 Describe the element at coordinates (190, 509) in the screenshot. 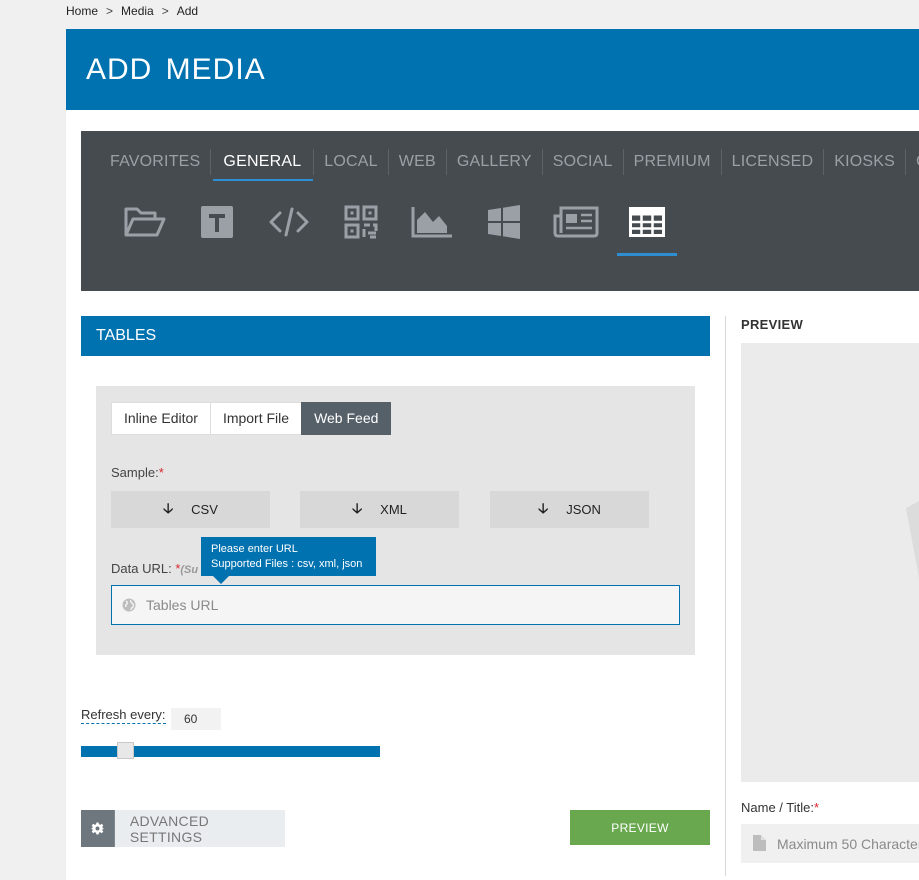

I see `download-csv-button: 🡣 CSV` at that location.